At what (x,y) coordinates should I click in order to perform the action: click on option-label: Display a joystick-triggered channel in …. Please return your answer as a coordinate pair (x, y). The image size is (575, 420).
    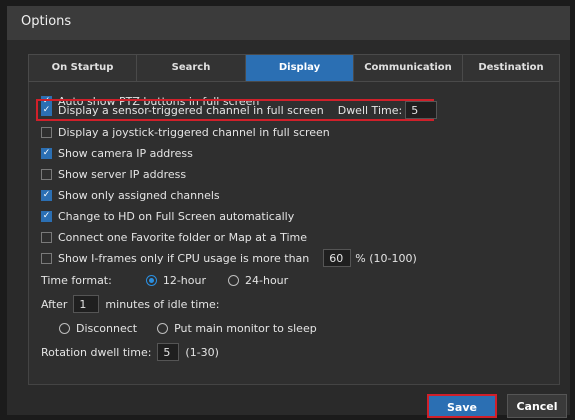
    Looking at the image, I should click on (194, 132).